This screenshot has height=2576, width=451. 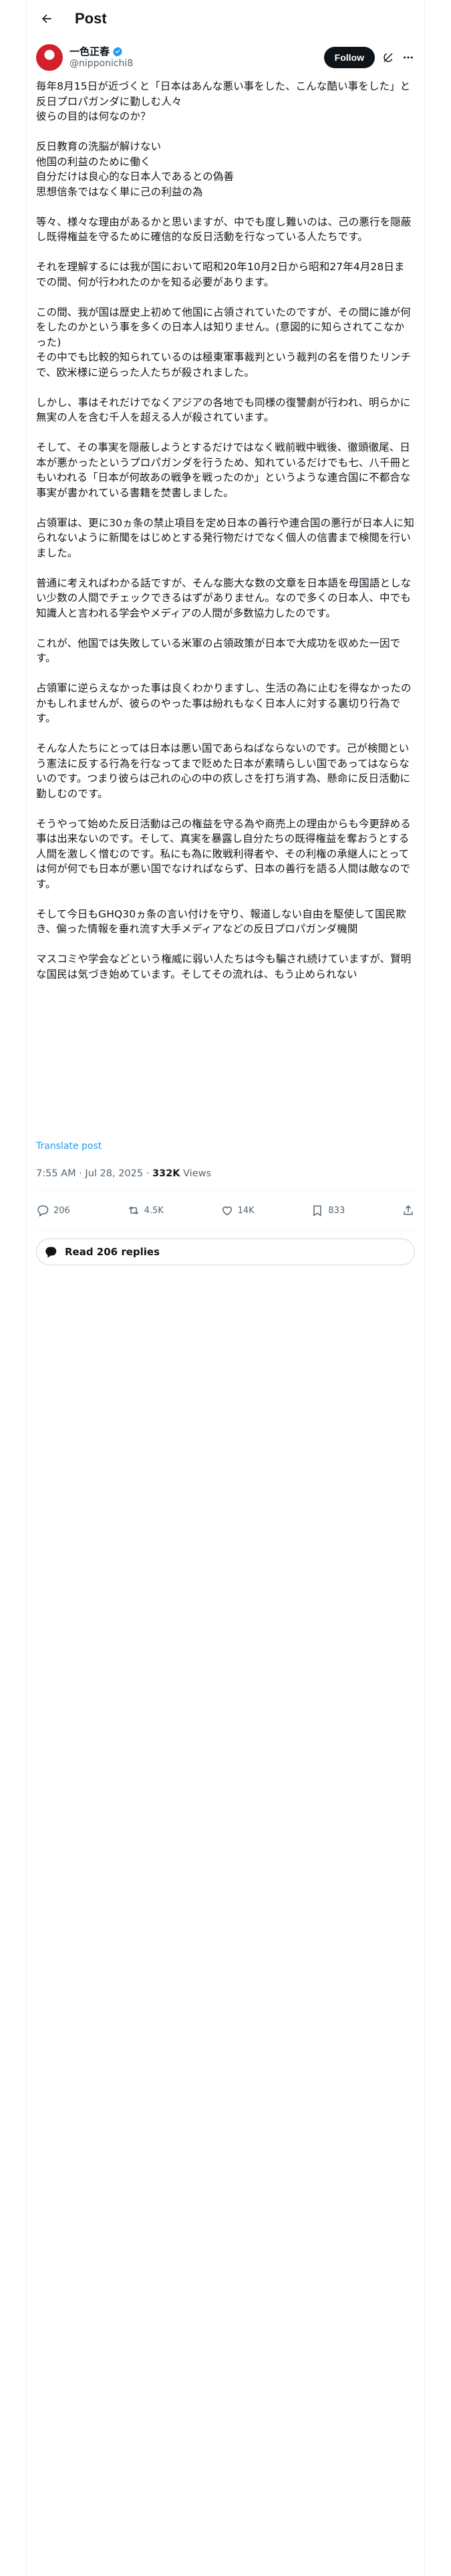 I want to click on reply-icon, so click(x=43, y=1211).